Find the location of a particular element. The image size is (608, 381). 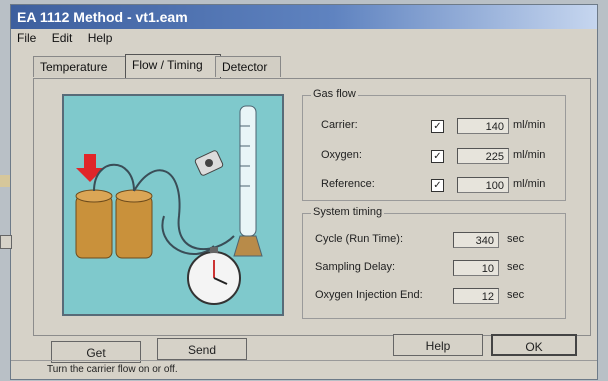

status-bar: Turn the carrier flow on or off. is located at coordinates (304, 369).